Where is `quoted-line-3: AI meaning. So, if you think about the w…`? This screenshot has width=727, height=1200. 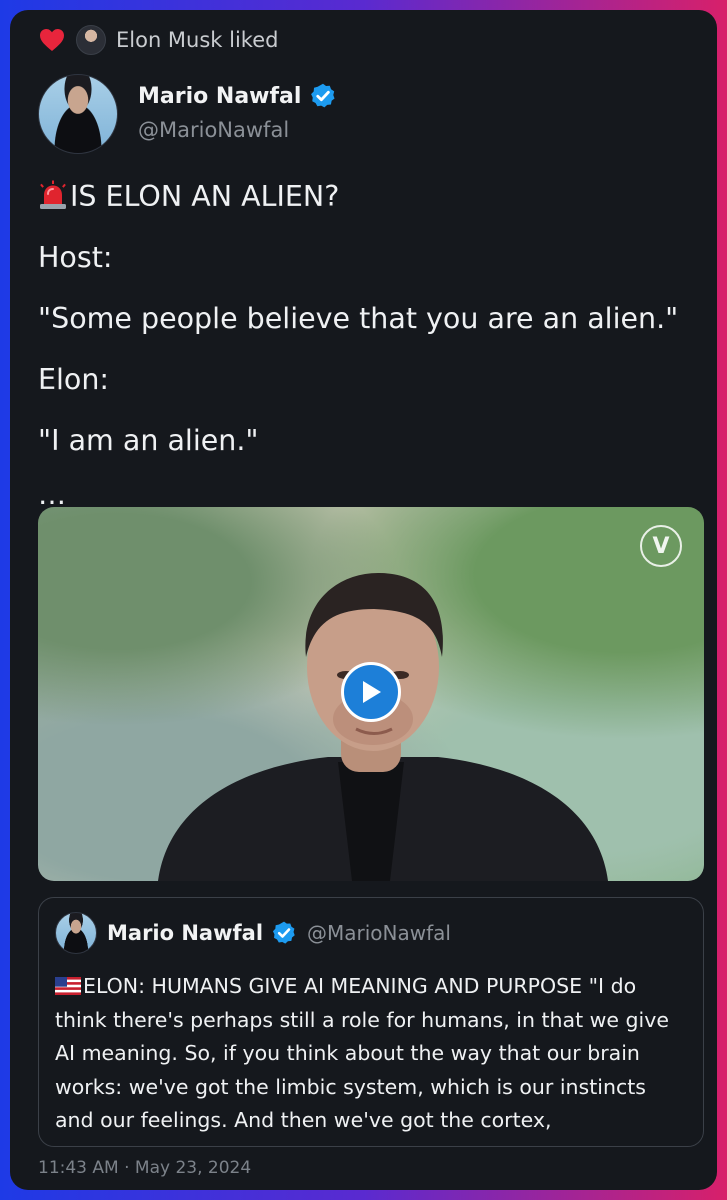
quoted-line-3: AI meaning. So, if you think about the w… is located at coordinates (347, 1053).